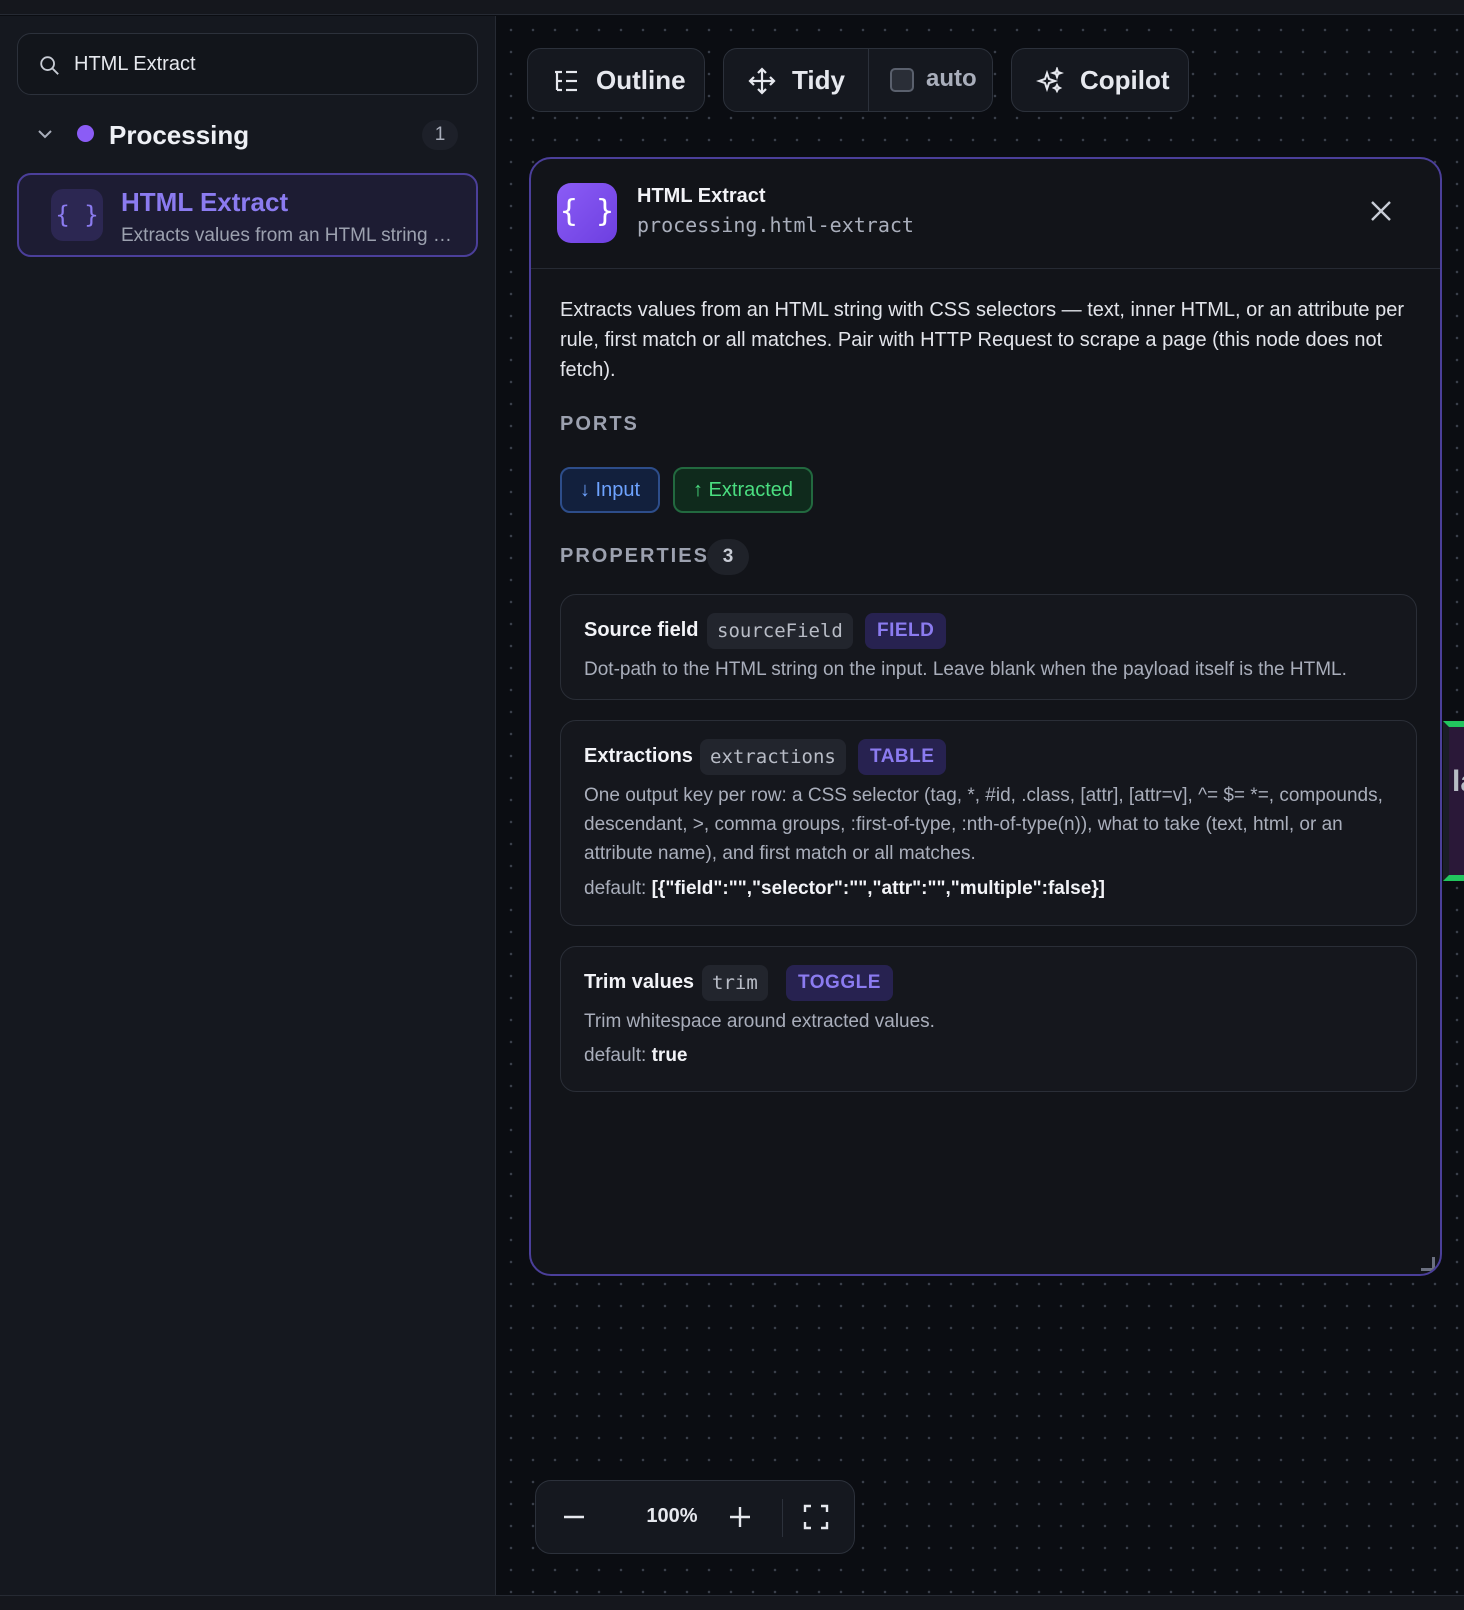 The height and width of the screenshot is (1610, 1464). Describe the element at coordinates (641, 630) in the screenshot. I see `property-name: Source field` at that location.